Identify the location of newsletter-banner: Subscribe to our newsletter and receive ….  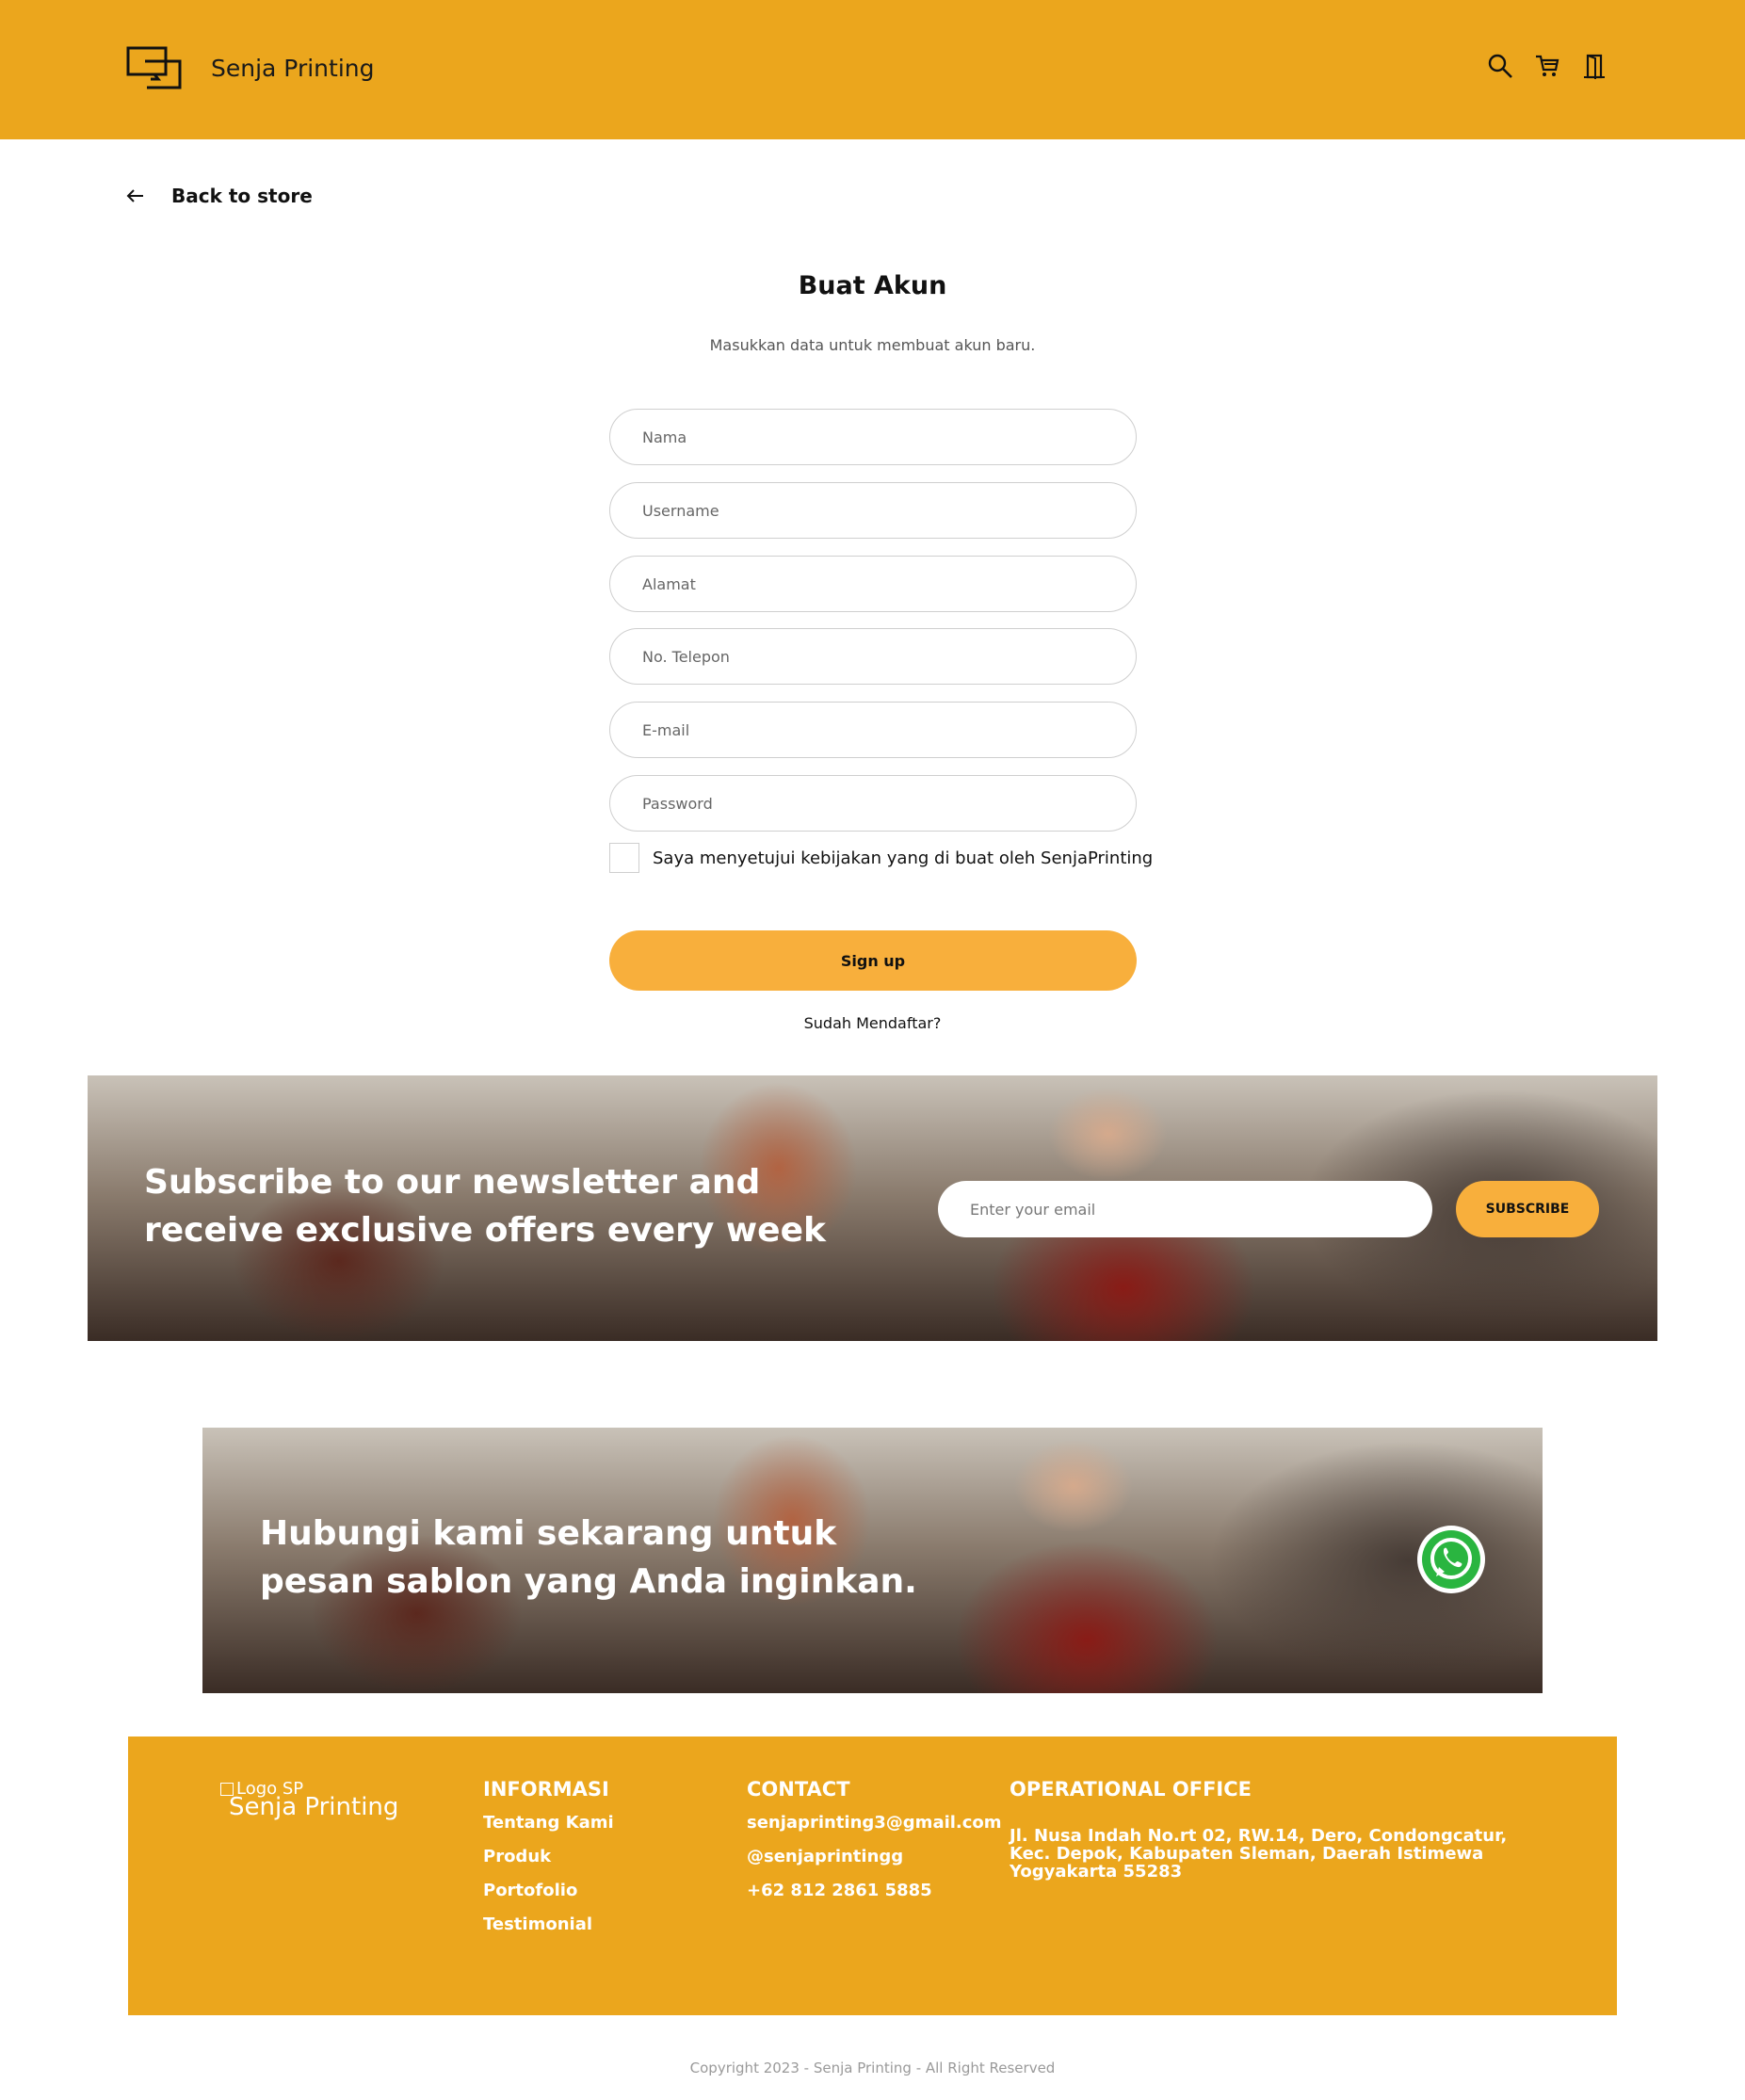
(872, 1208).